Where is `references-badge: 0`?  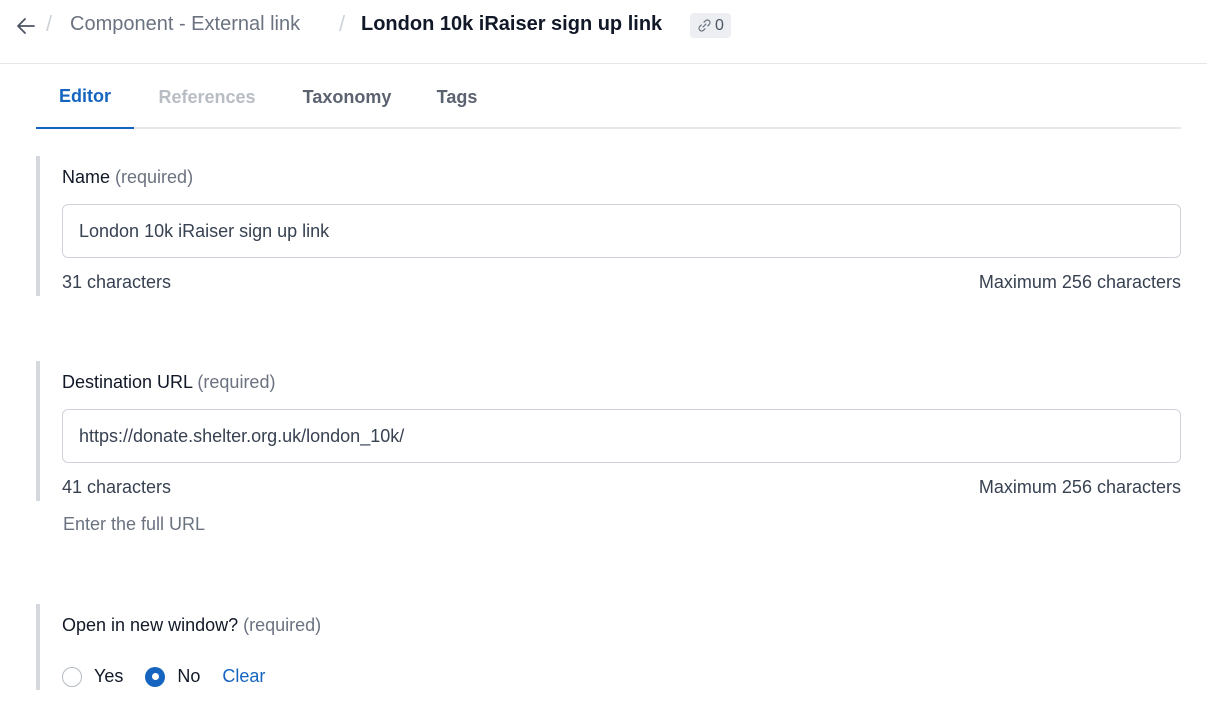 references-badge: 0 is located at coordinates (710, 25).